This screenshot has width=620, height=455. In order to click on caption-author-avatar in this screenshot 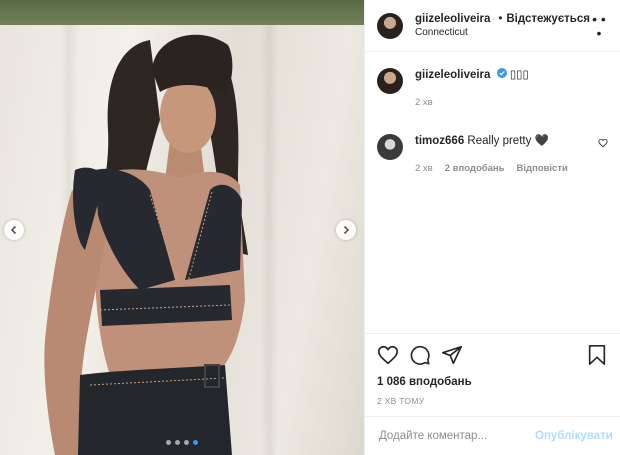, I will do `click(390, 81)`.